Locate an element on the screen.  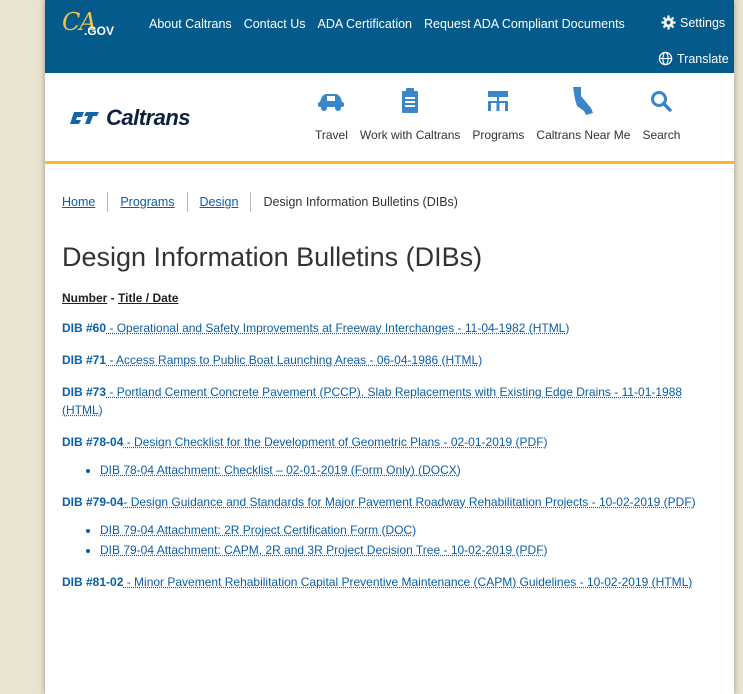
breadcrumb-home: Home is located at coordinates (78, 202).